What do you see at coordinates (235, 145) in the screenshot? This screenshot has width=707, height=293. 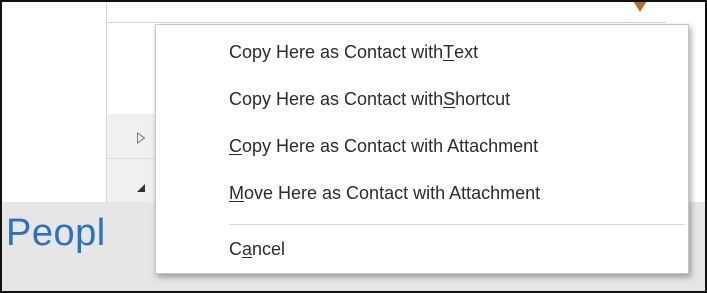 I see `menu-item-access-key: C` at bounding box center [235, 145].